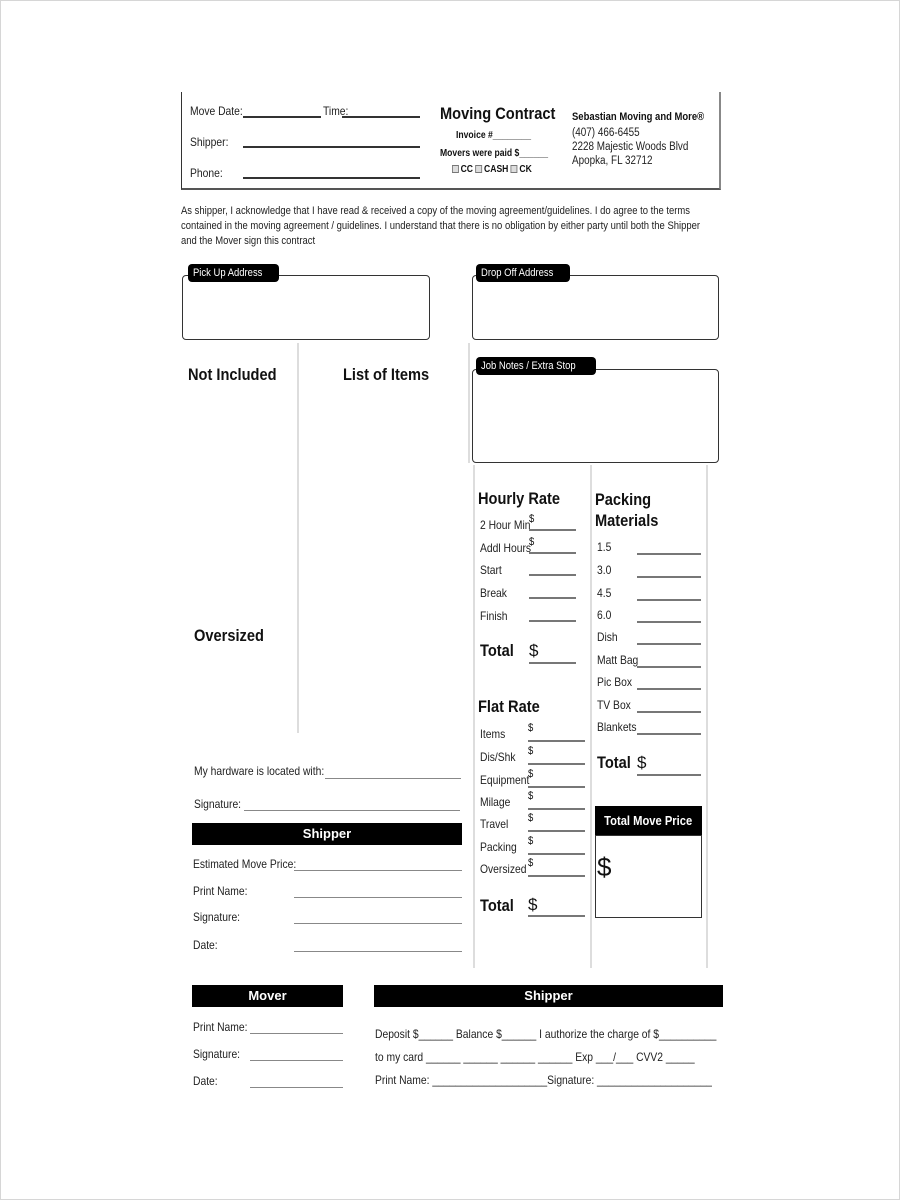 The height and width of the screenshot is (1200, 900). What do you see at coordinates (282, 117) in the screenshot?
I see `move-date-field` at bounding box center [282, 117].